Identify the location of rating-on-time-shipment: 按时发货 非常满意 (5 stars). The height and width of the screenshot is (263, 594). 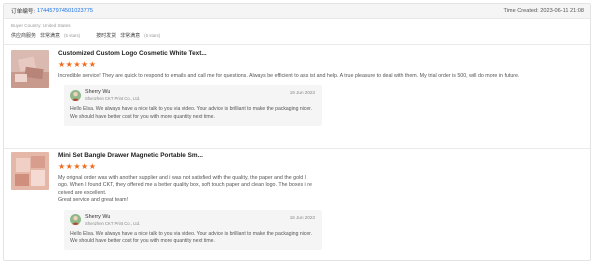
(128, 35).